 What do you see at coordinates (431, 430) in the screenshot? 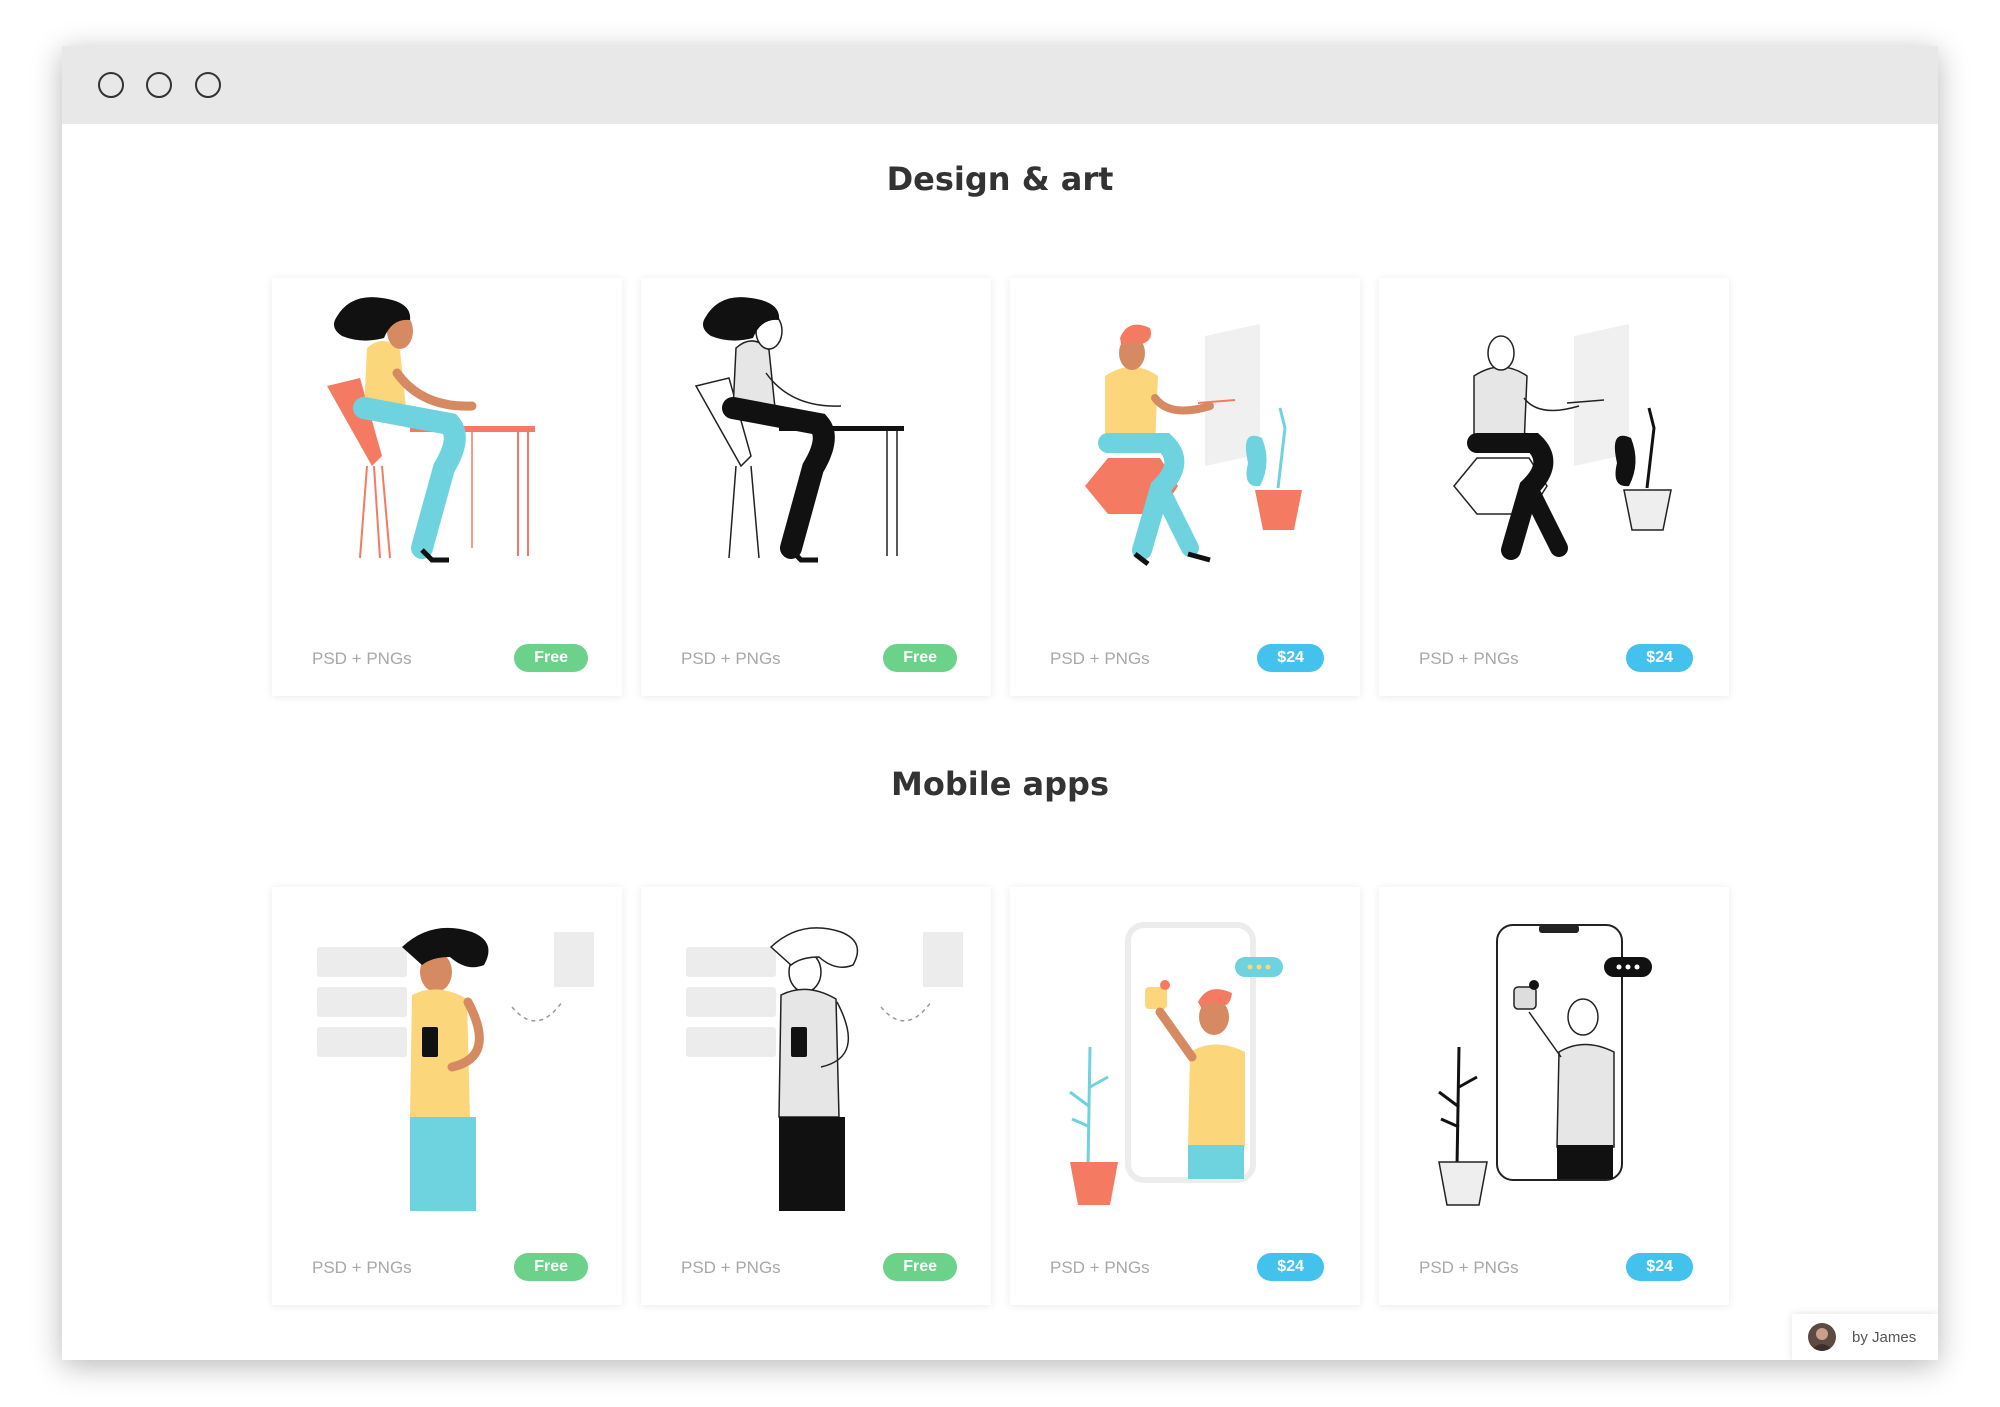
I see `woman-at-desk-illustration` at bounding box center [431, 430].